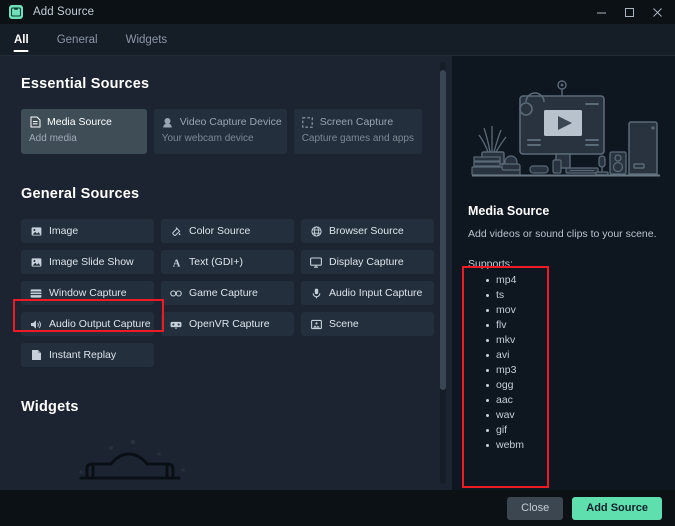 The height and width of the screenshot is (526, 675). I want to click on source-item-label: Image, so click(64, 231).